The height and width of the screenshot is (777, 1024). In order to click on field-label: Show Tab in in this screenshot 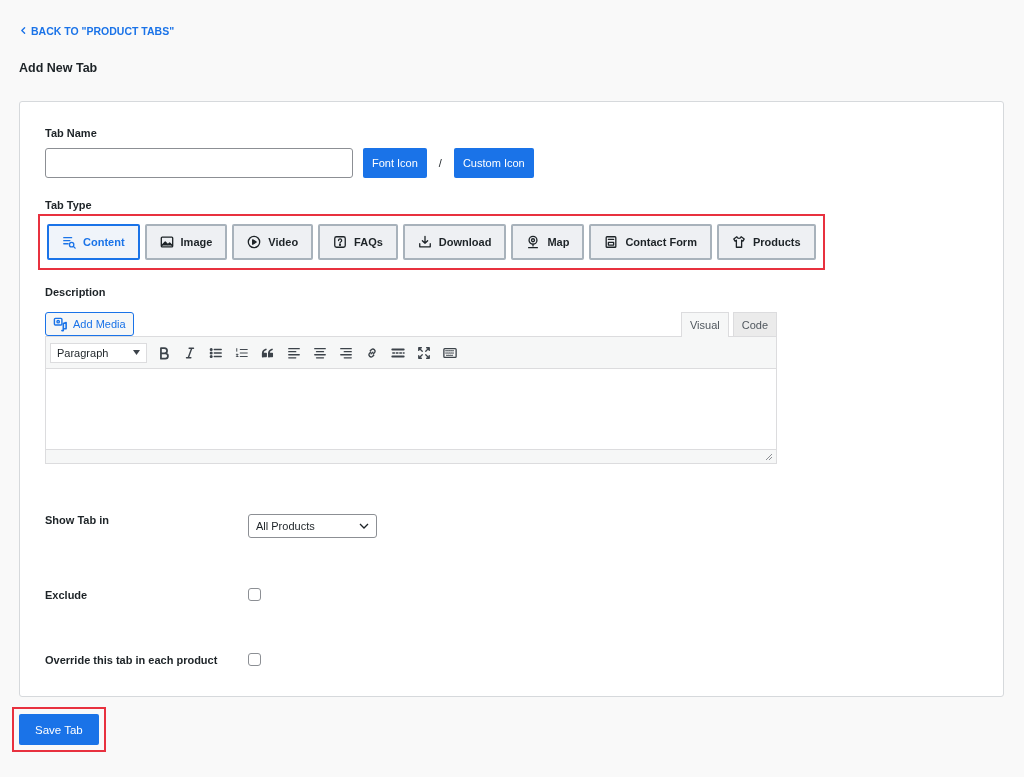, I will do `click(77, 520)`.